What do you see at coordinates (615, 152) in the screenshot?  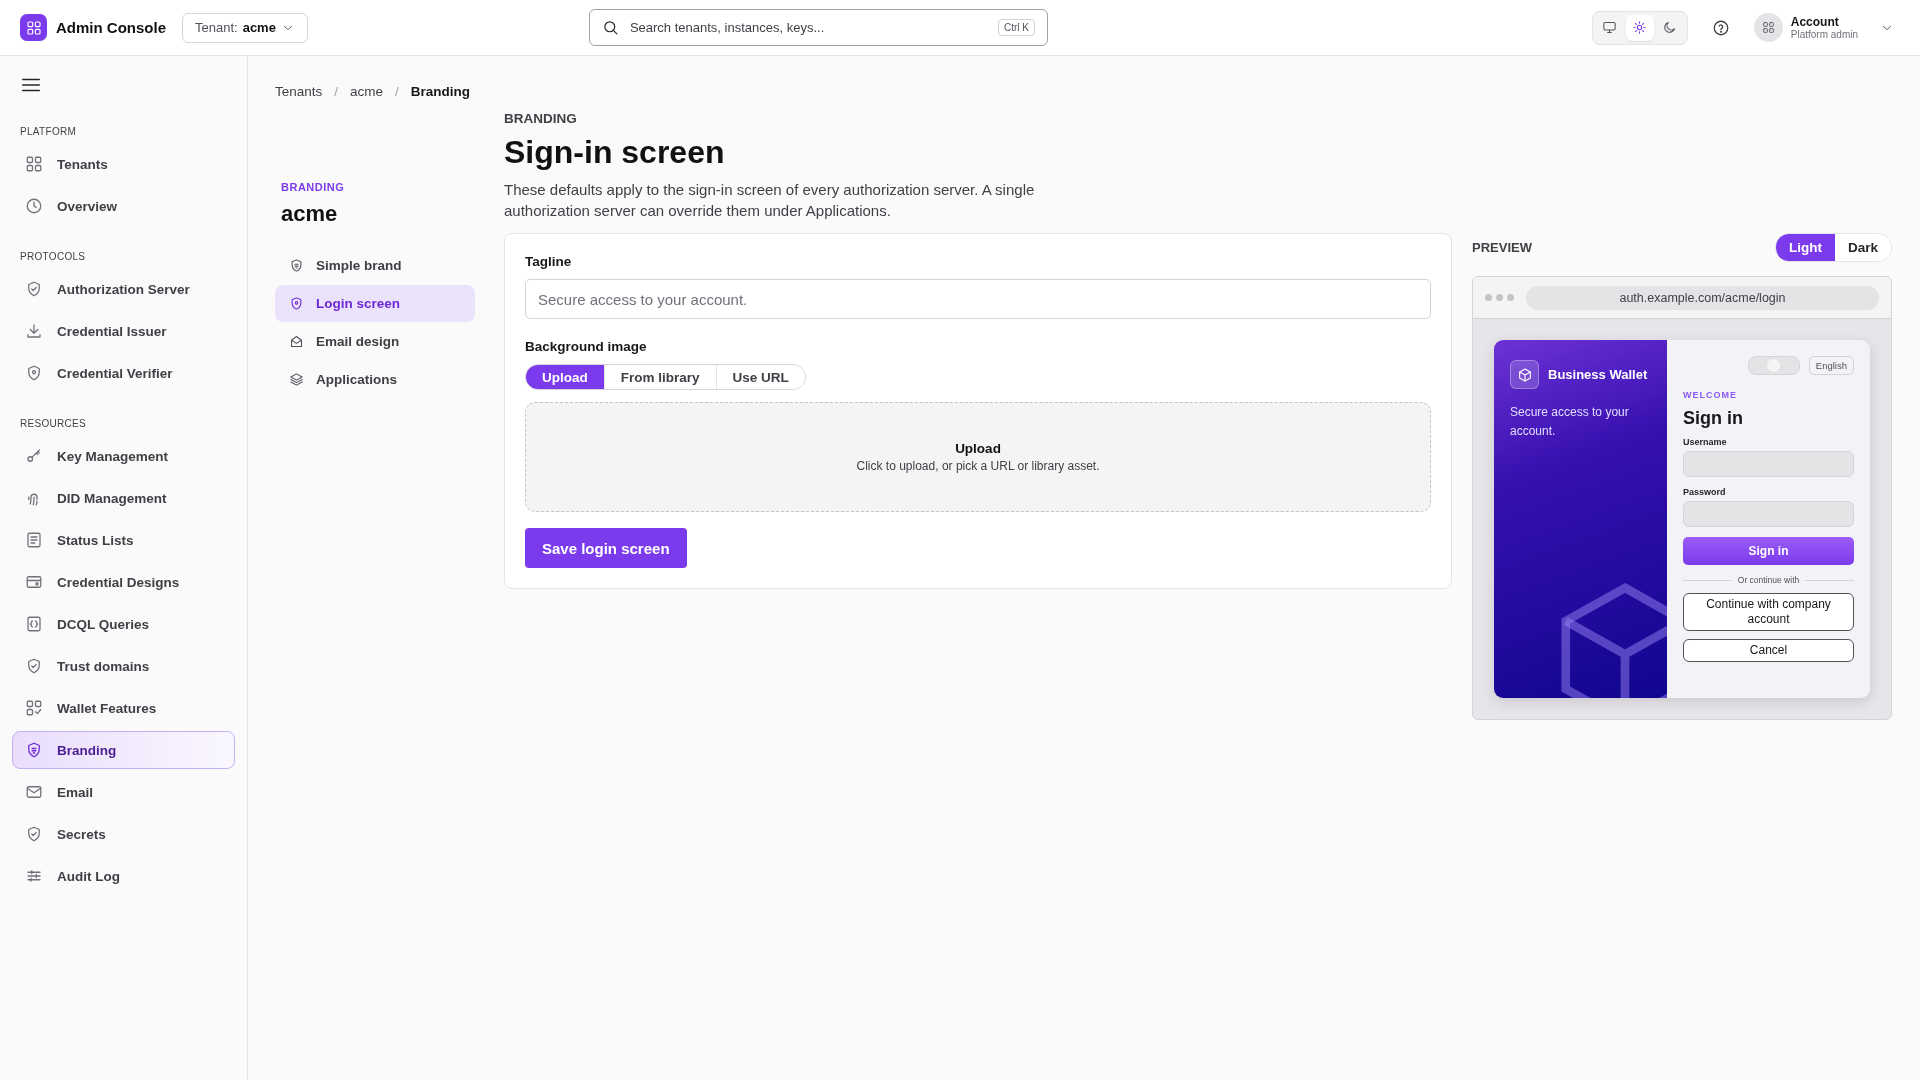 I see `page-title: Sign-in screen` at bounding box center [615, 152].